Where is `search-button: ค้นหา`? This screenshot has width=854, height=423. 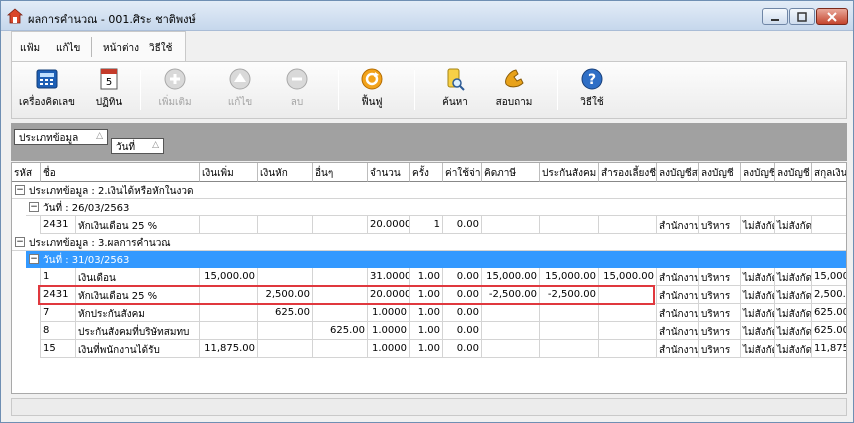 search-button: ค้นหา is located at coordinates (455, 90).